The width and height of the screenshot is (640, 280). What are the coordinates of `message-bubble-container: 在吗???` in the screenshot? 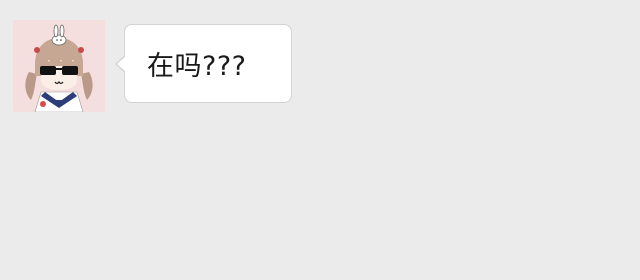 It's located at (203, 63).